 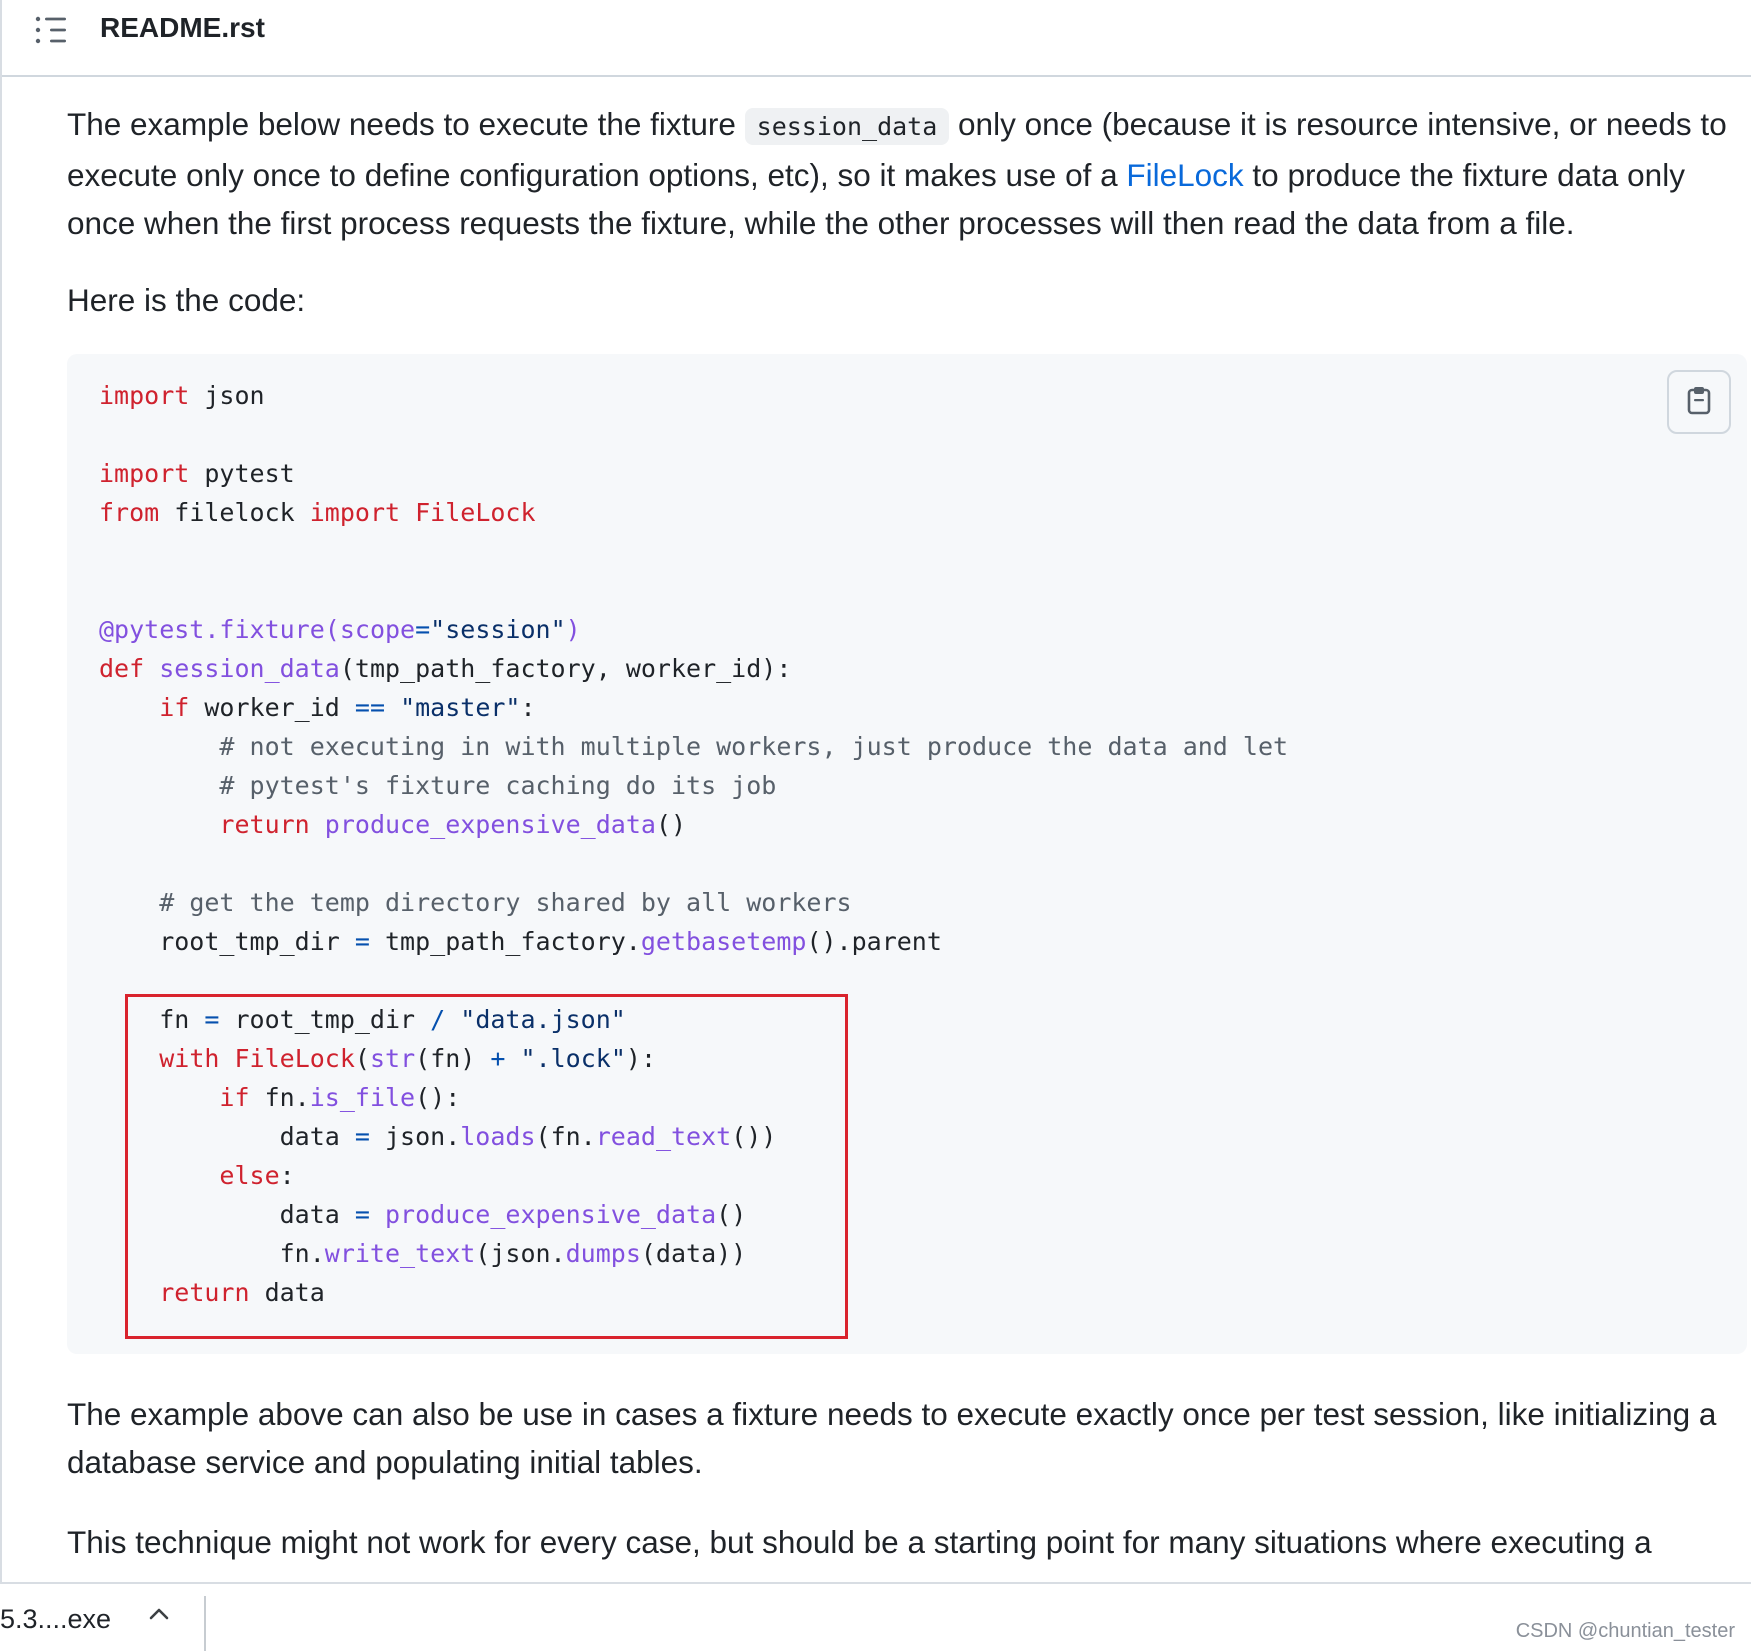 I want to click on code-line: with FileLock(str(fn) + ".lock"):, so click(x=407, y=1058).